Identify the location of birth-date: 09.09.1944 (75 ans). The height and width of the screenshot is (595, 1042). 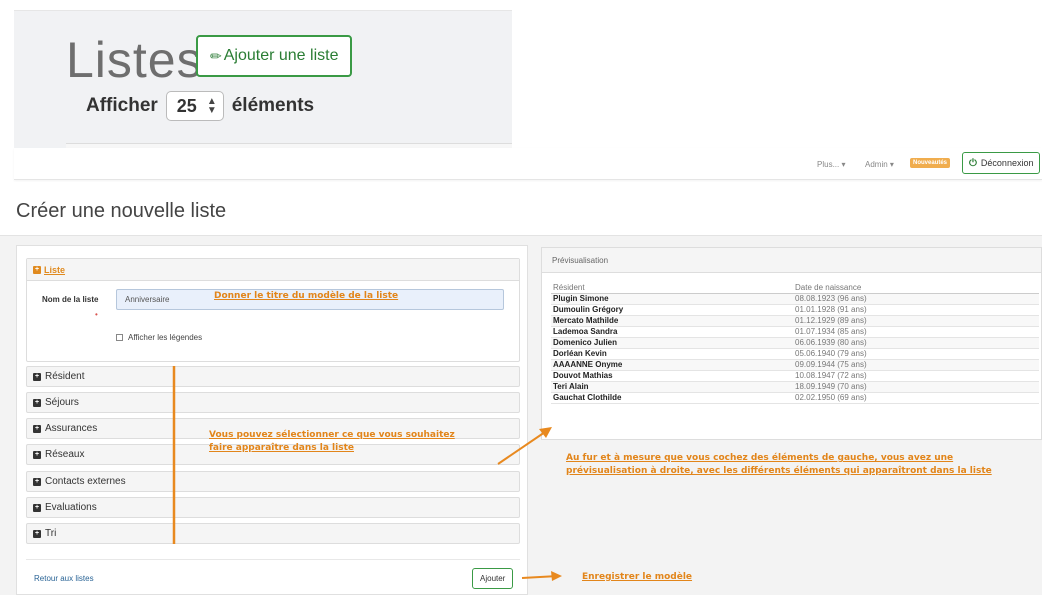
(916, 365).